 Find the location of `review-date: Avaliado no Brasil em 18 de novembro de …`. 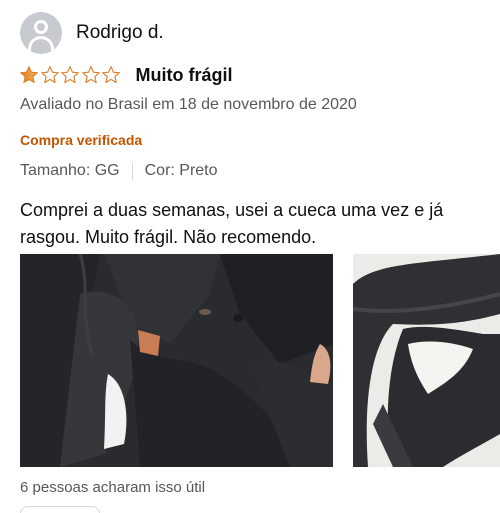

review-date: Avaliado no Brasil em 18 de novembro de … is located at coordinates (188, 104).